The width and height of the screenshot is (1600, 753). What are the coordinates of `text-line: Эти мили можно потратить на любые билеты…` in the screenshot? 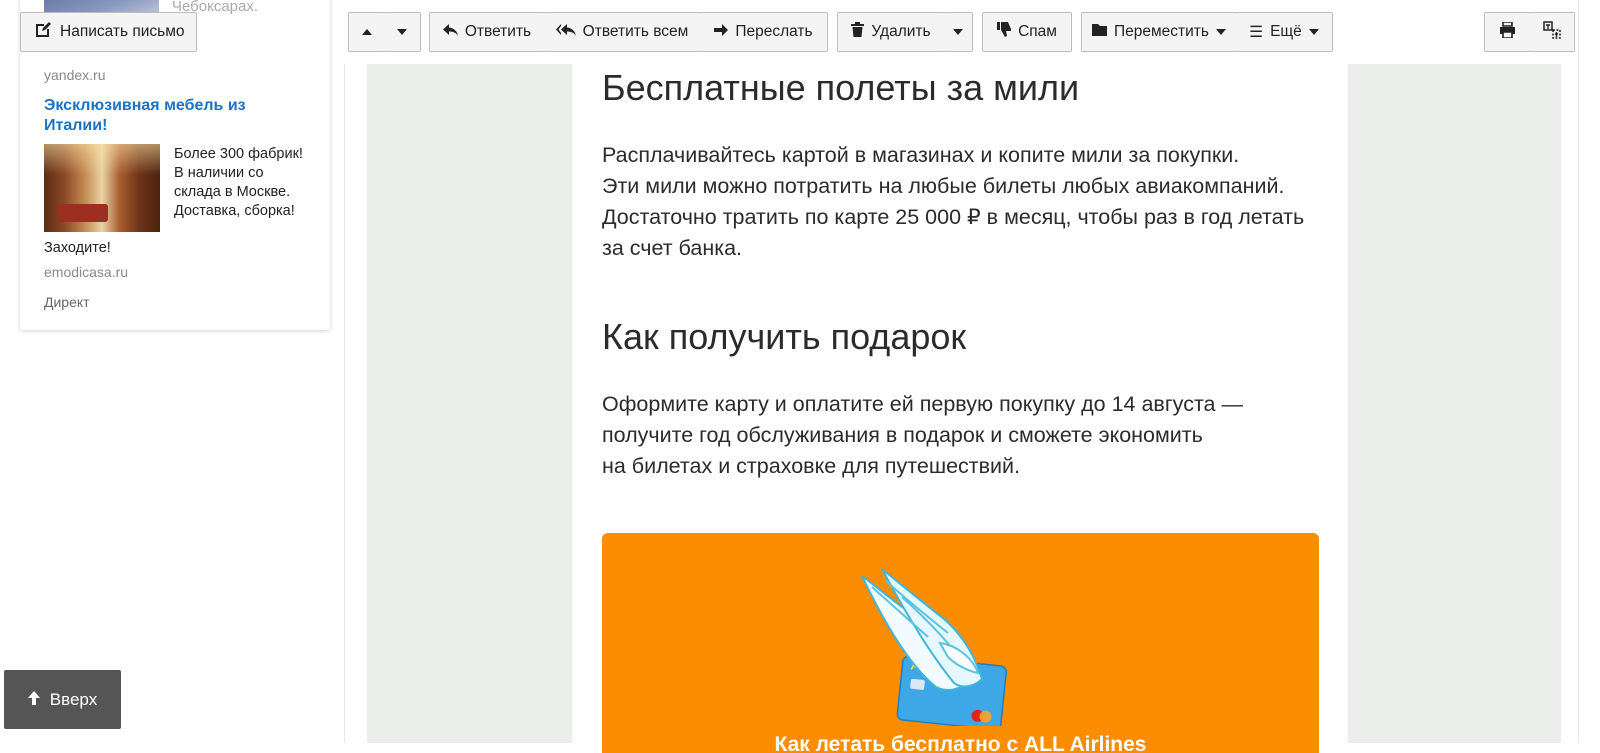 It's located at (943, 186).